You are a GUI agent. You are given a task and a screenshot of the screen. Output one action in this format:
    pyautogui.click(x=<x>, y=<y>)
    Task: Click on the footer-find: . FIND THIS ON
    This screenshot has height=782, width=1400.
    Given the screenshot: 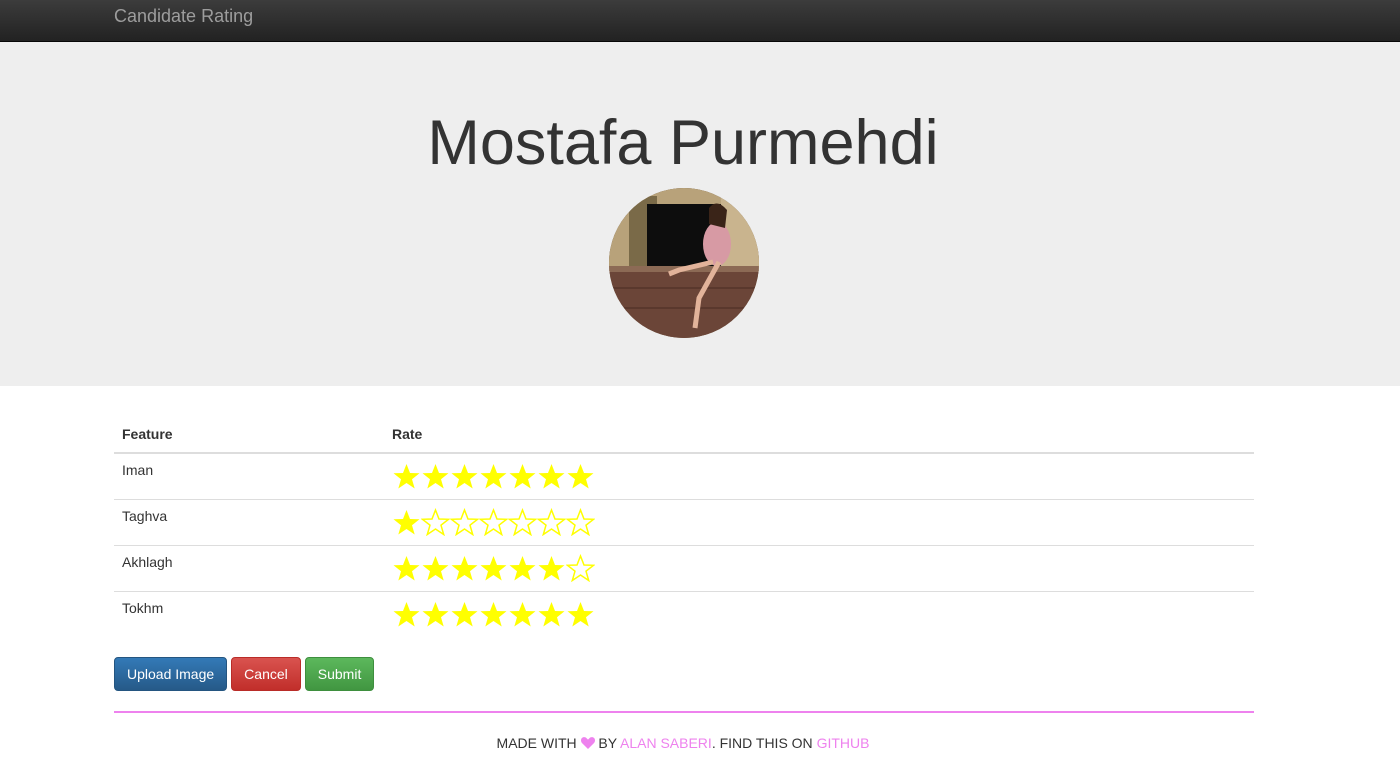 What is the action you would take?
    pyautogui.click(x=762, y=743)
    